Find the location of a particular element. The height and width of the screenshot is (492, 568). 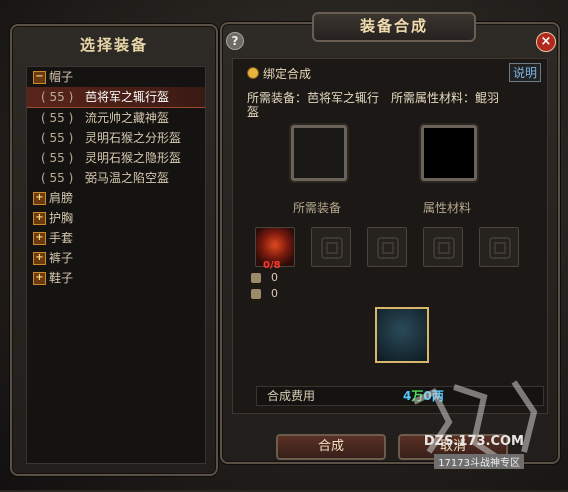

category-pants: + 裤子 is located at coordinates (116, 258).